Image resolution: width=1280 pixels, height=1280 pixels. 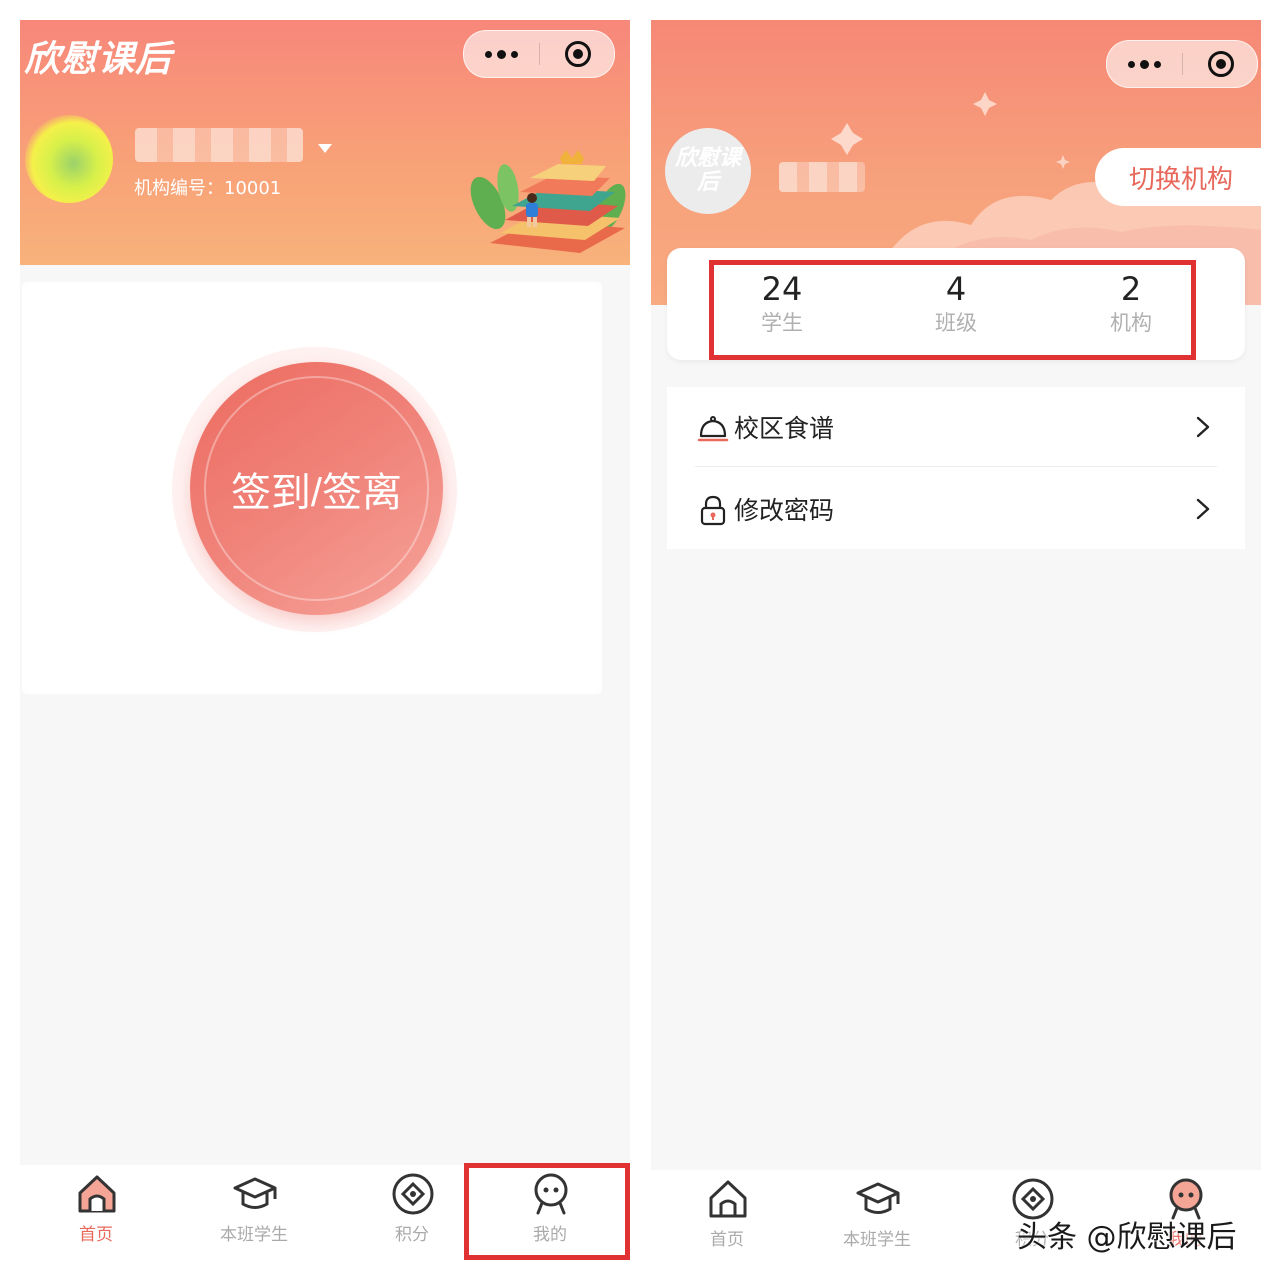 I want to click on checkin-label: 签到/签离, so click(x=316, y=488).